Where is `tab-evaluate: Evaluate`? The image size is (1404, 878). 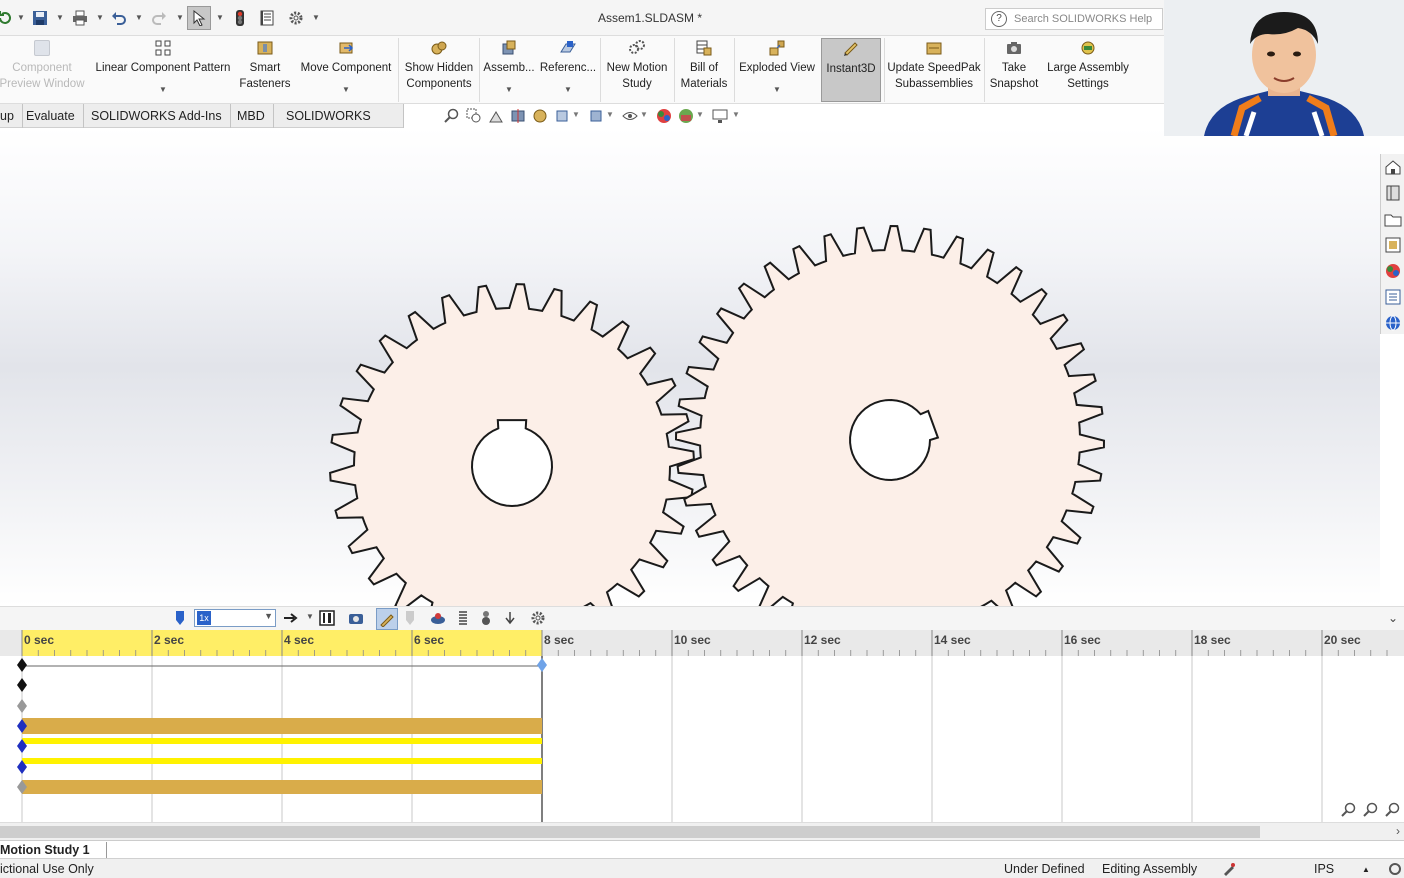
tab-evaluate: Evaluate is located at coordinates (51, 116).